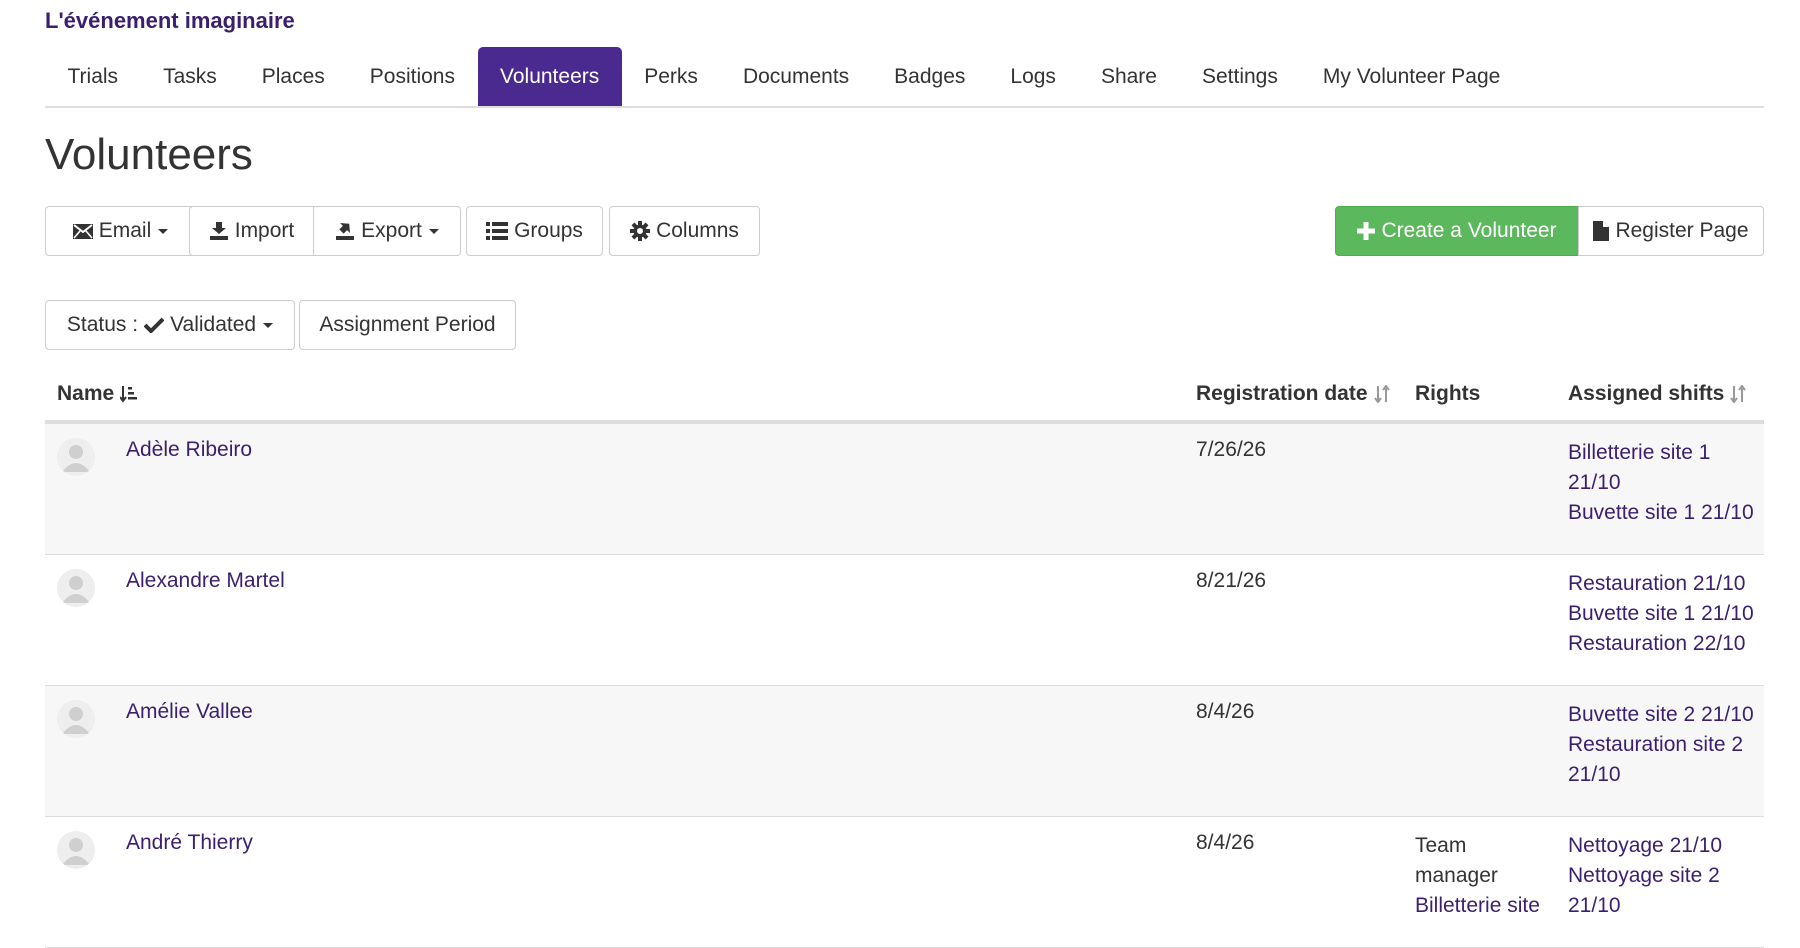 This screenshot has width=1800, height=948. I want to click on import-icon, so click(219, 231).